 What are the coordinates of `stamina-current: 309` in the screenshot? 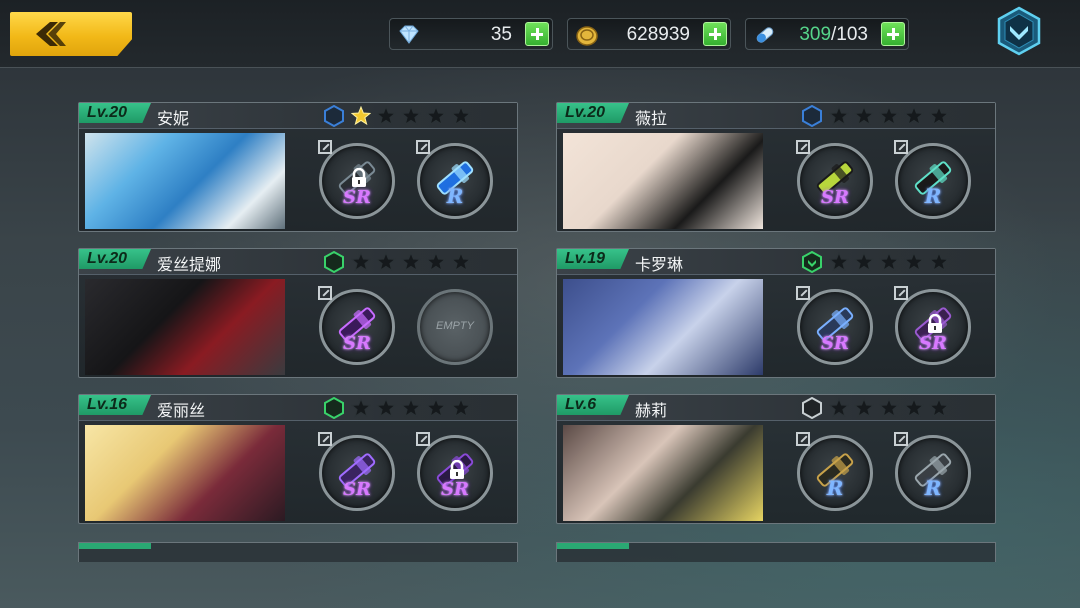 It's located at (815, 34).